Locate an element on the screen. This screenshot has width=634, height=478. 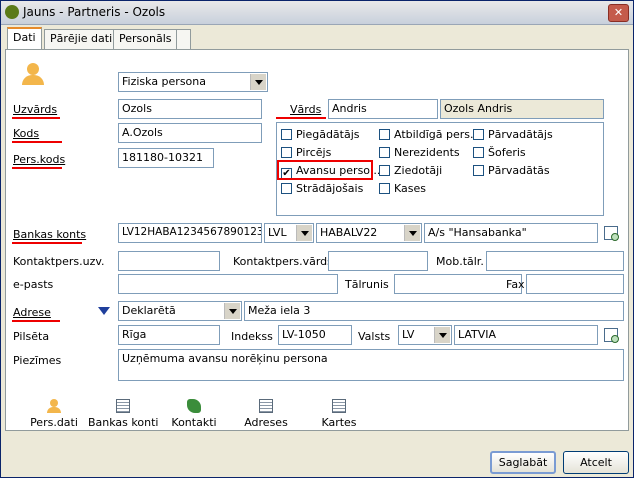
e-pasts-field is located at coordinates (228, 284).